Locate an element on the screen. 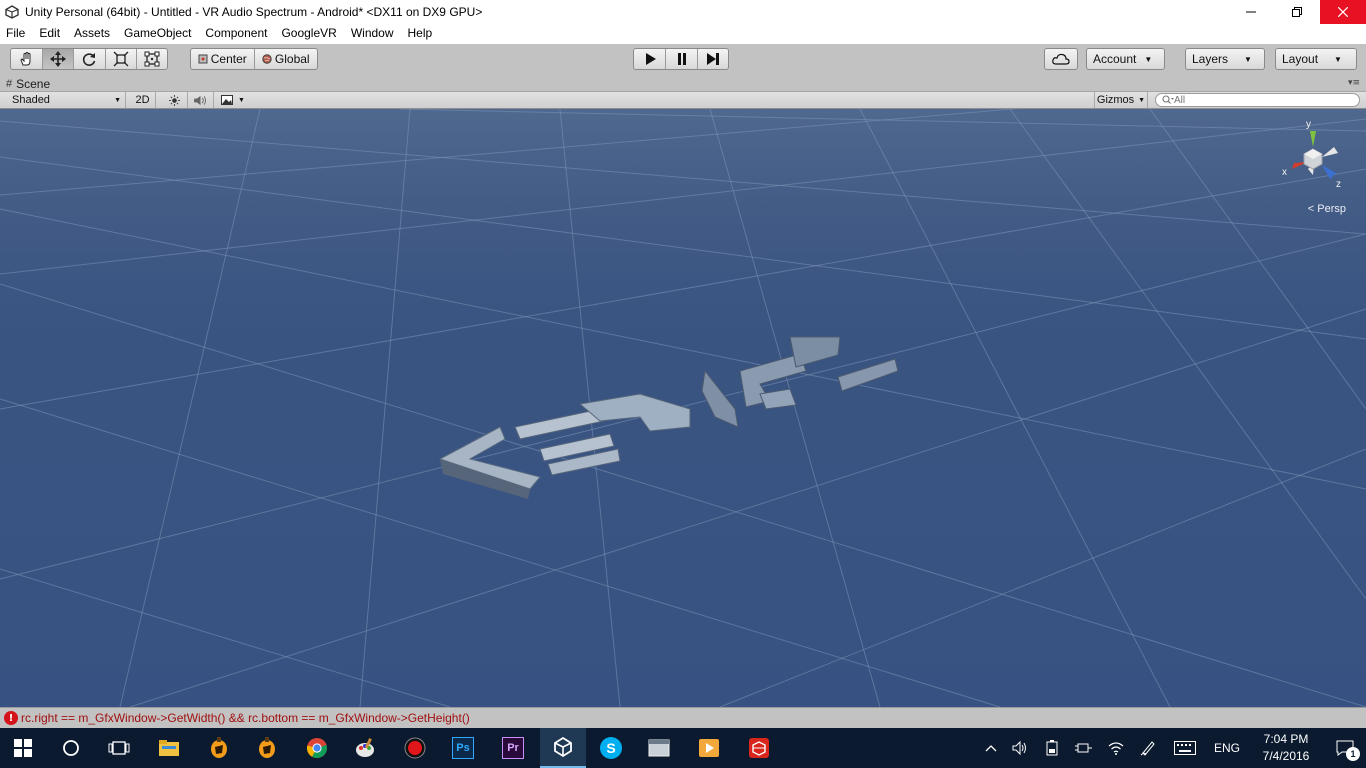 Image resolution: width=1366 pixels, height=768 pixels. language-indicator: ENG is located at coordinates (1227, 748).